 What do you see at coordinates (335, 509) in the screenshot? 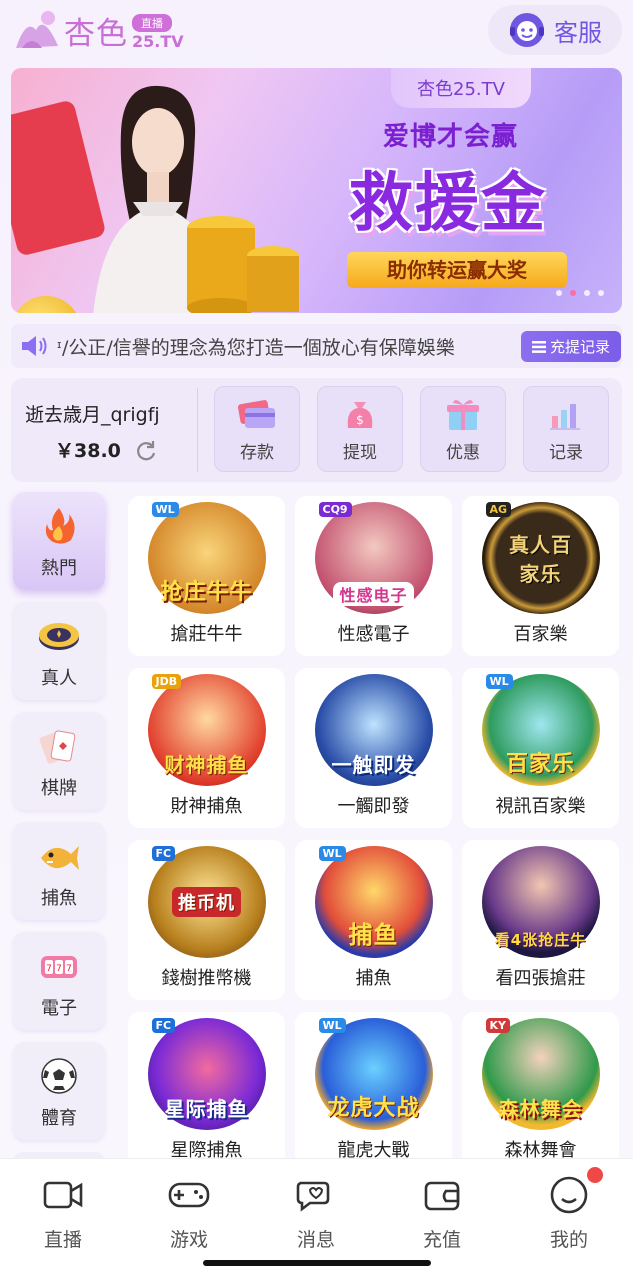
I see `provider-tag: CQ9` at bounding box center [335, 509].